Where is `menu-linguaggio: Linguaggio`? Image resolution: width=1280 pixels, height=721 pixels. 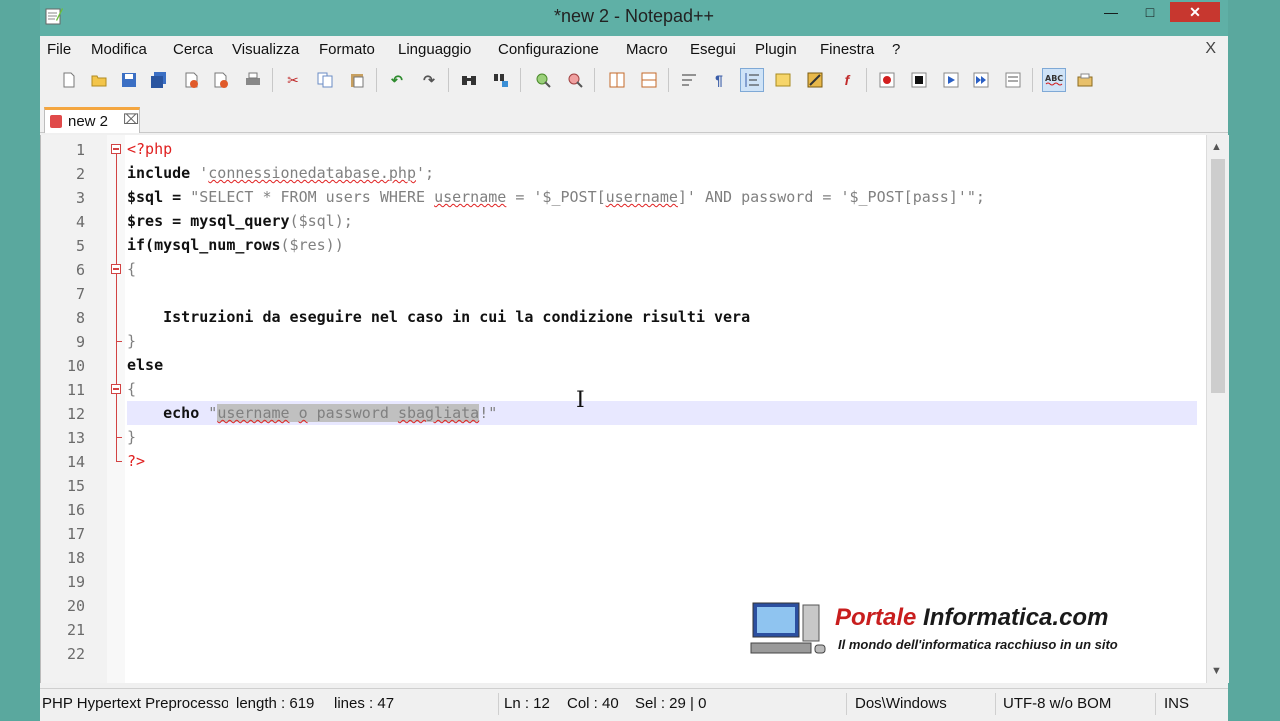 menu-linguaggio: Linguaggio is located at coordinates (434, 49).